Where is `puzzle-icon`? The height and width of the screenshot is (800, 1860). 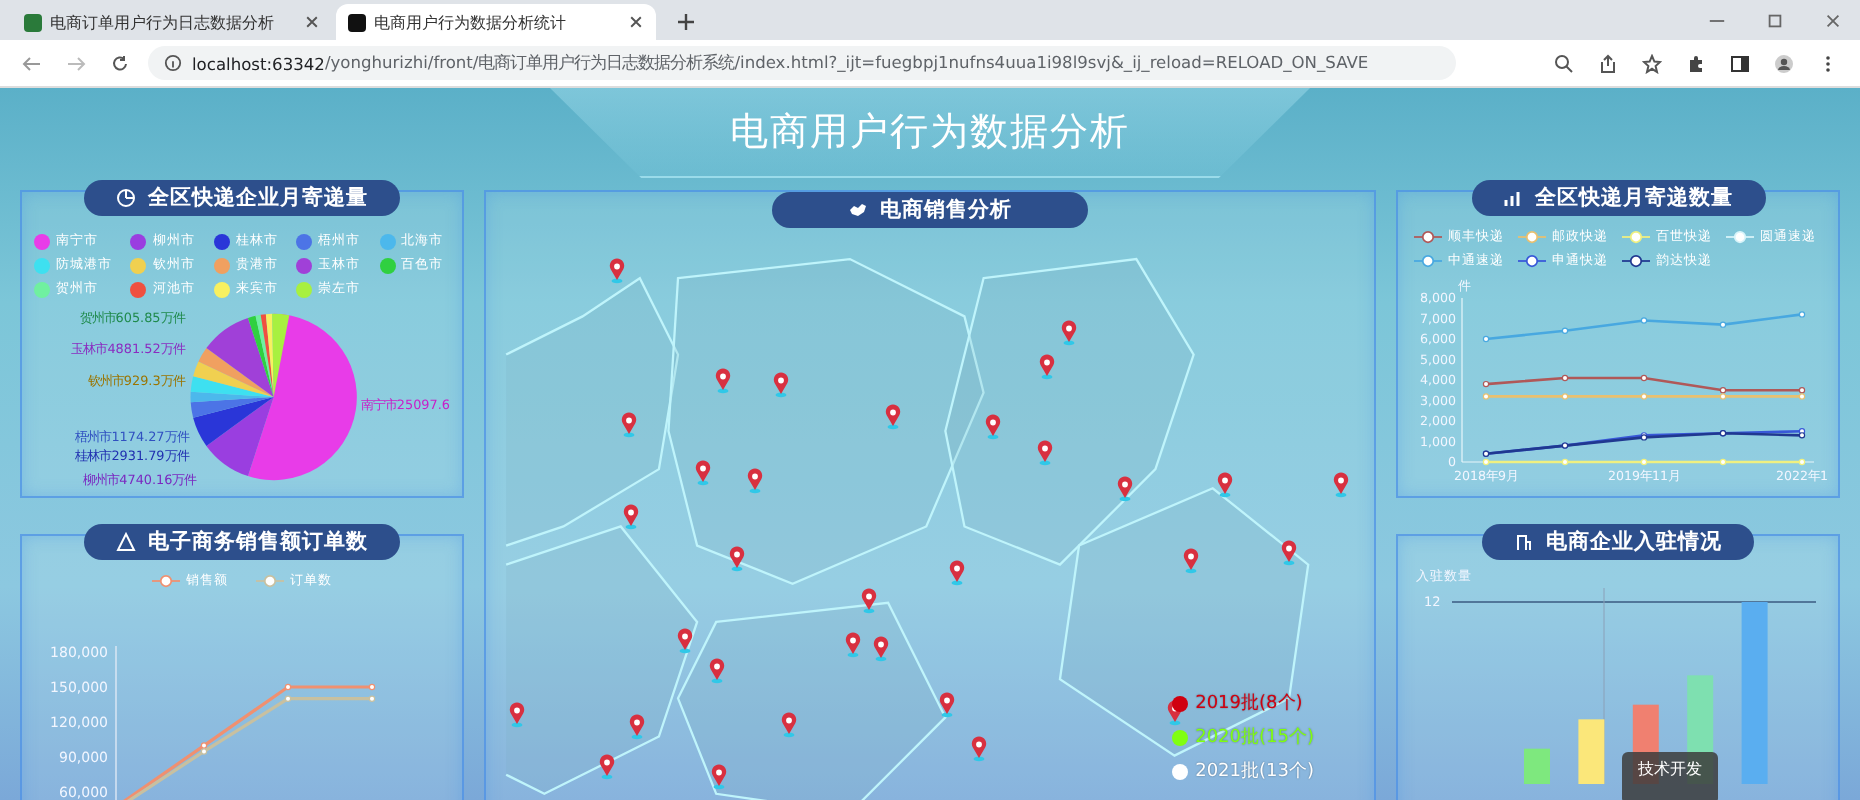 puzzle-icon is located at coordinates (1696, 63).